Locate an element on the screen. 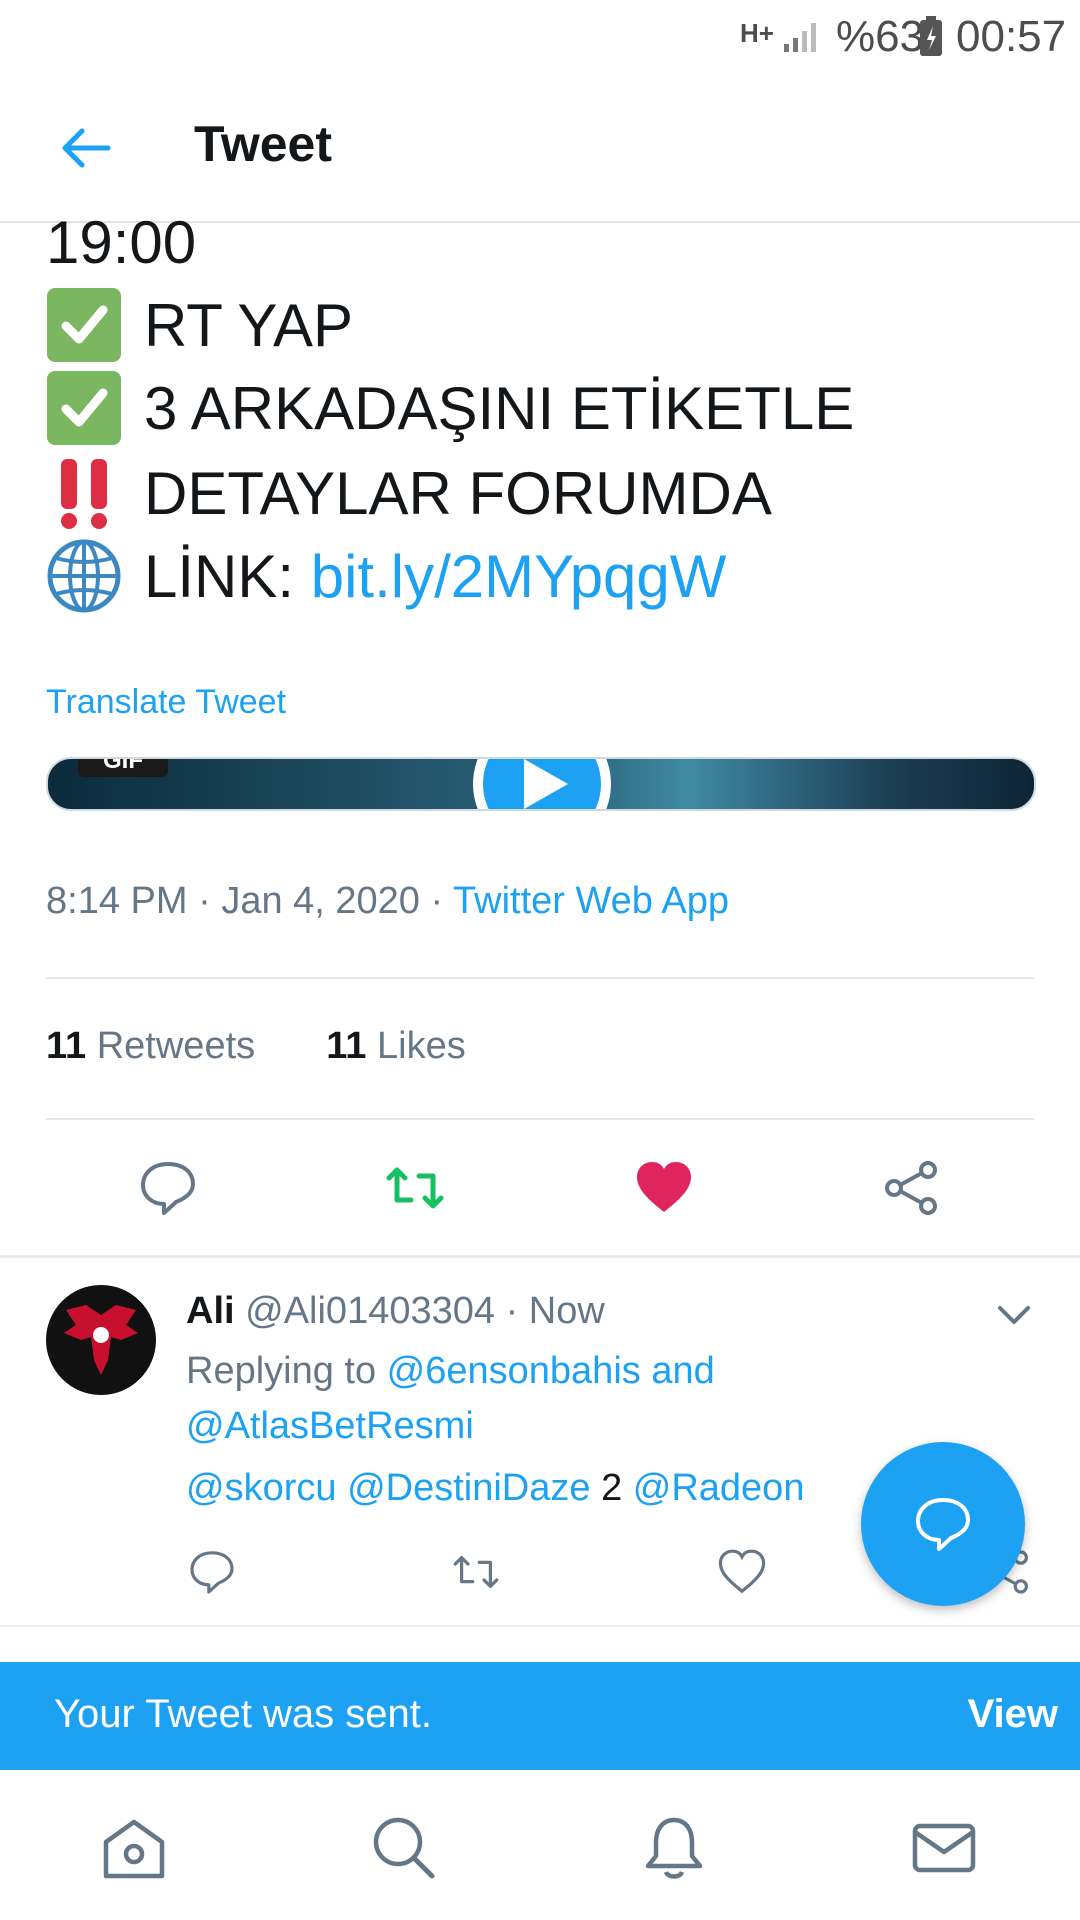 The width and height of the screenshot is (1080, 1920). tweet-line-tag: 3 ARKADAŞINI ETİKETLE is located at coordinates (450, 408).